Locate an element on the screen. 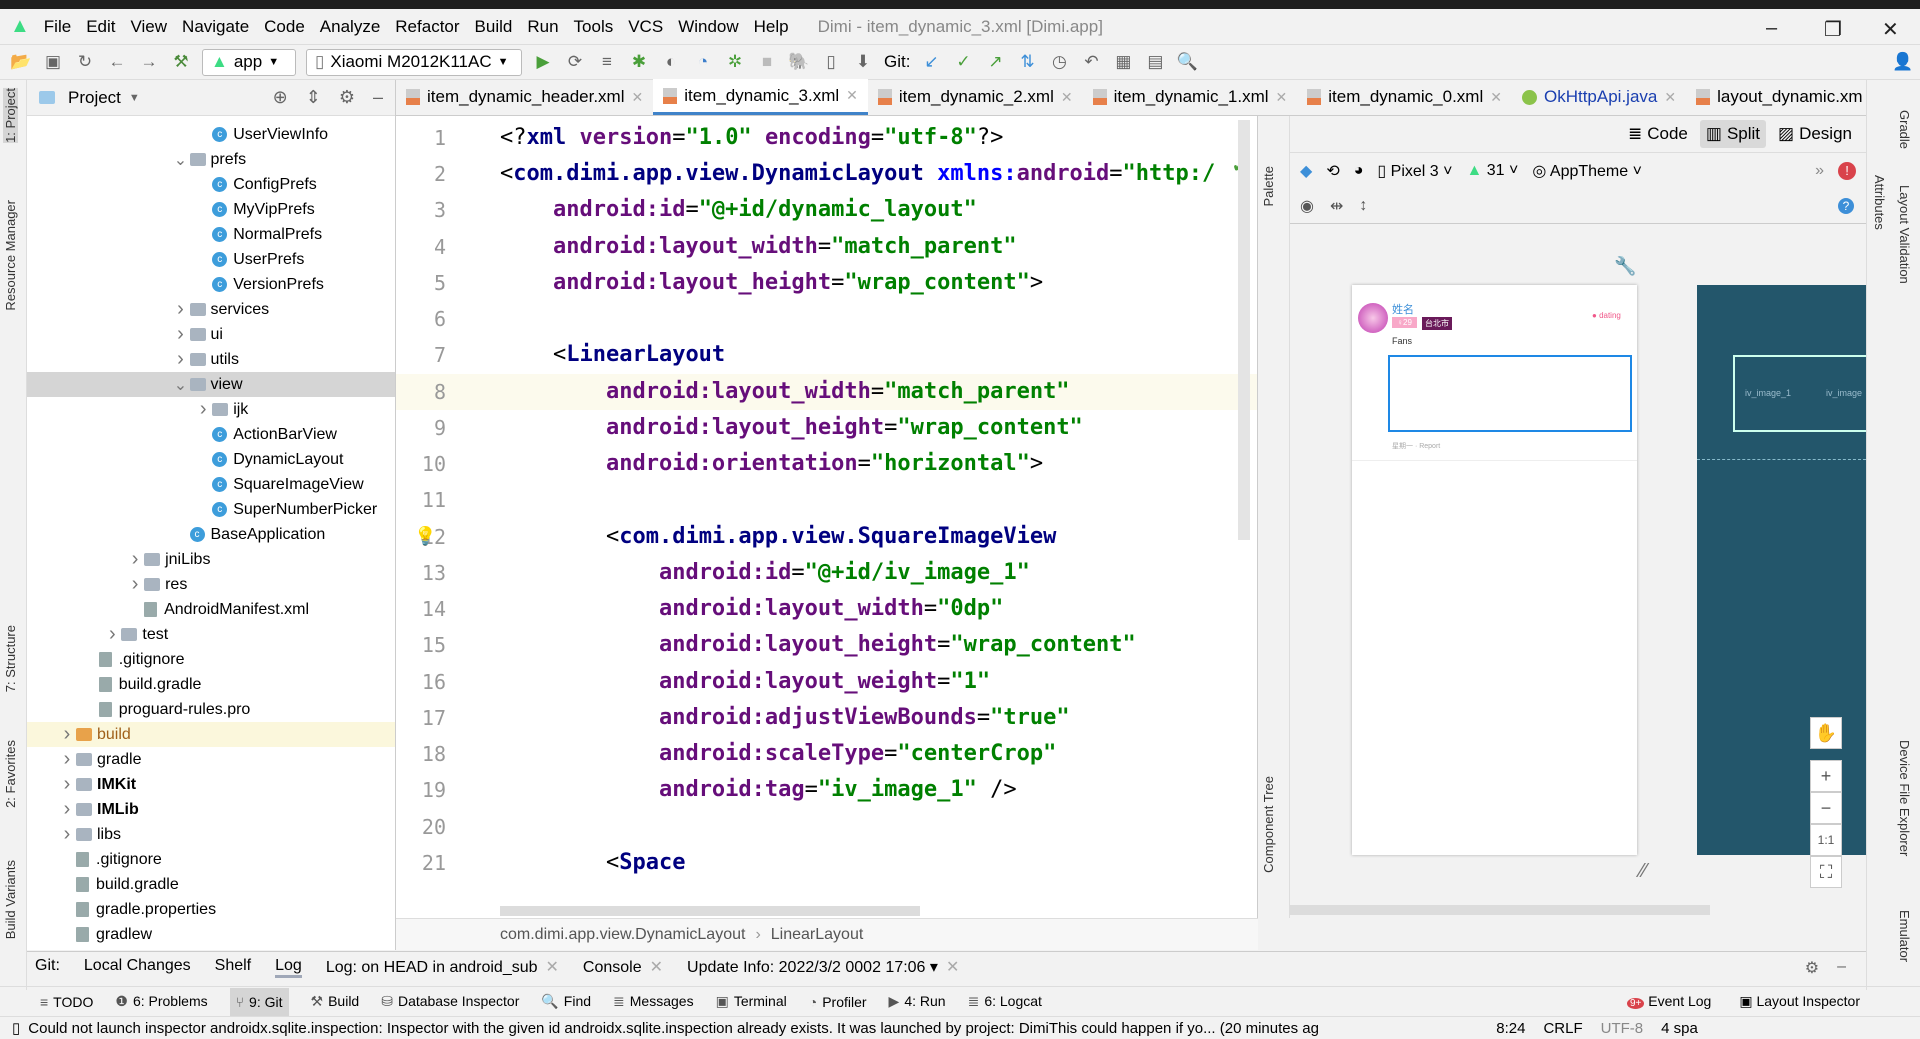 The image size is (1920, 1039). menu-refactor: Refactor is located at coordinates (427, 27).